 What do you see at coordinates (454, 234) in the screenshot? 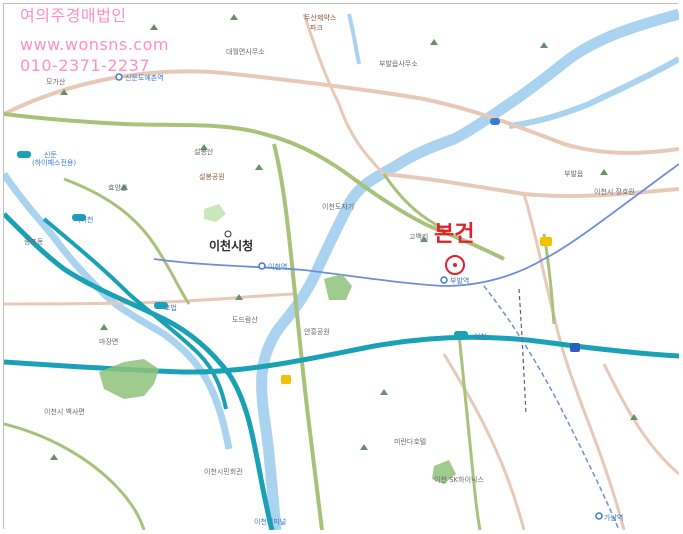
I see `target-label: 본건` at bounding box center [454, 234].